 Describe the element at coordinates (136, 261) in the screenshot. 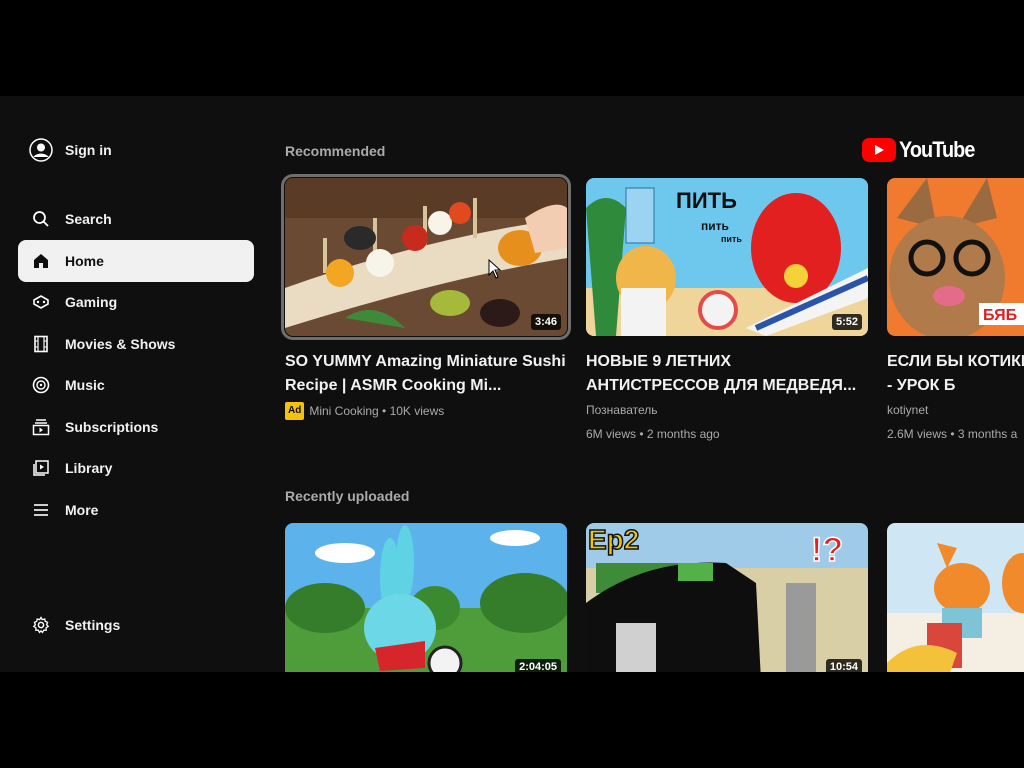

I see `sidebar-item-home: Home` at that location.